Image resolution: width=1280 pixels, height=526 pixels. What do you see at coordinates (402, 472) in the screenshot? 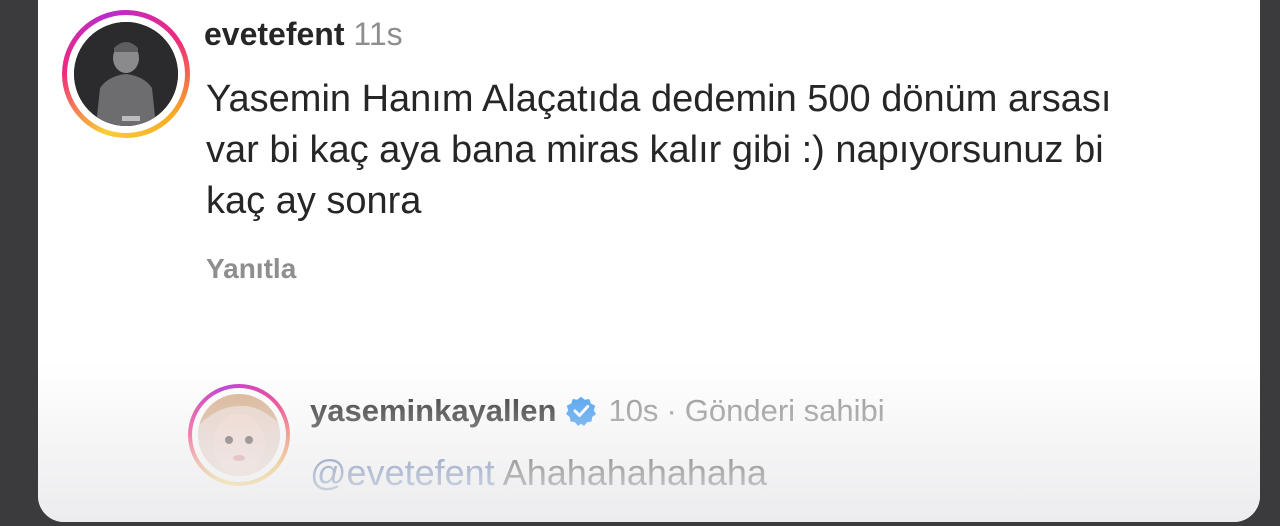
I see `mention-link: @evetefent` at bounding box center [402, 472].